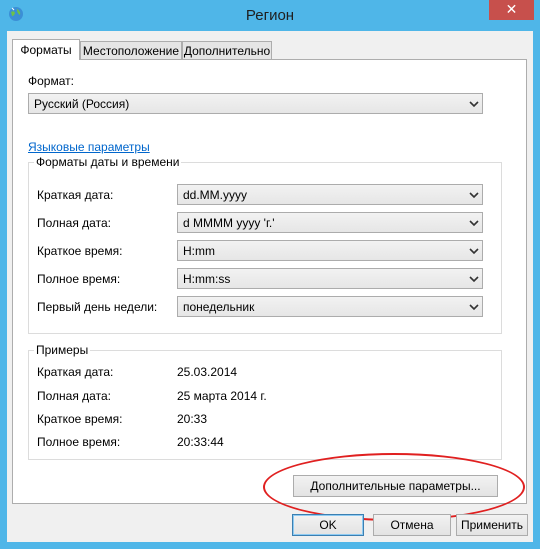 This screenshot has height=549, width=540. I want to click on first-day-select: понедельник, so click(330, 306).